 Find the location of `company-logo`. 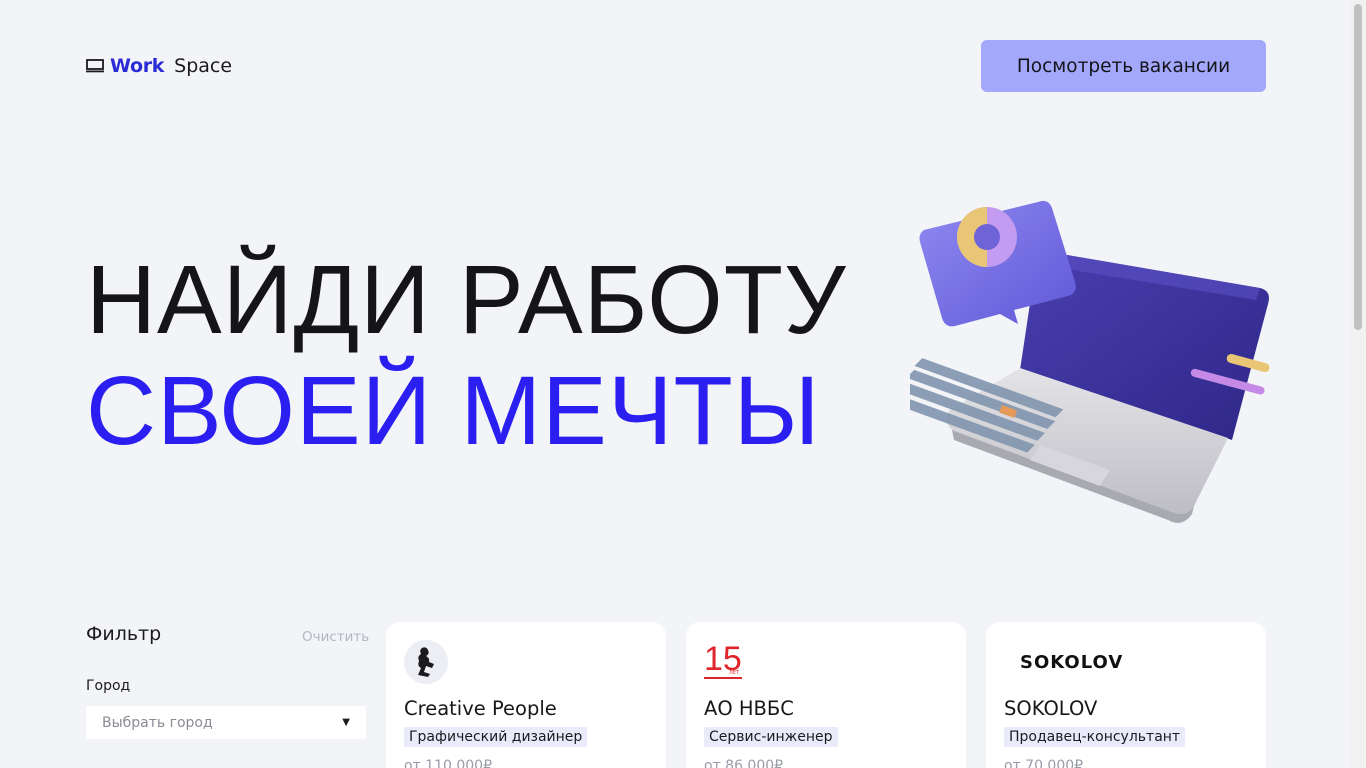

company-logo is located at coordinates (526, 662).